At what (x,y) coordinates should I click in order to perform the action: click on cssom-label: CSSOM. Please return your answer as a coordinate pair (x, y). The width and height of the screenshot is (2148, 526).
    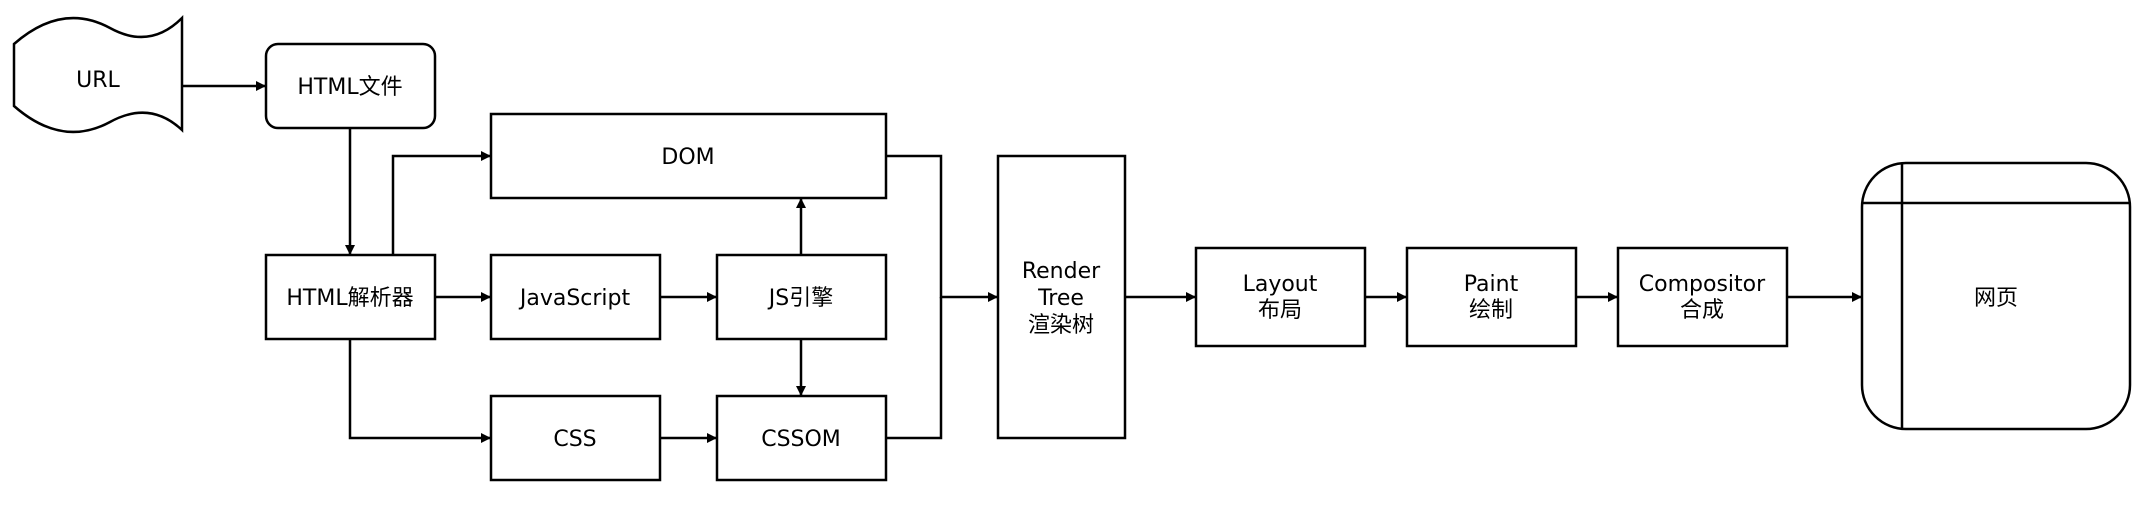
    Looking at the image, I should click on (801, 439).